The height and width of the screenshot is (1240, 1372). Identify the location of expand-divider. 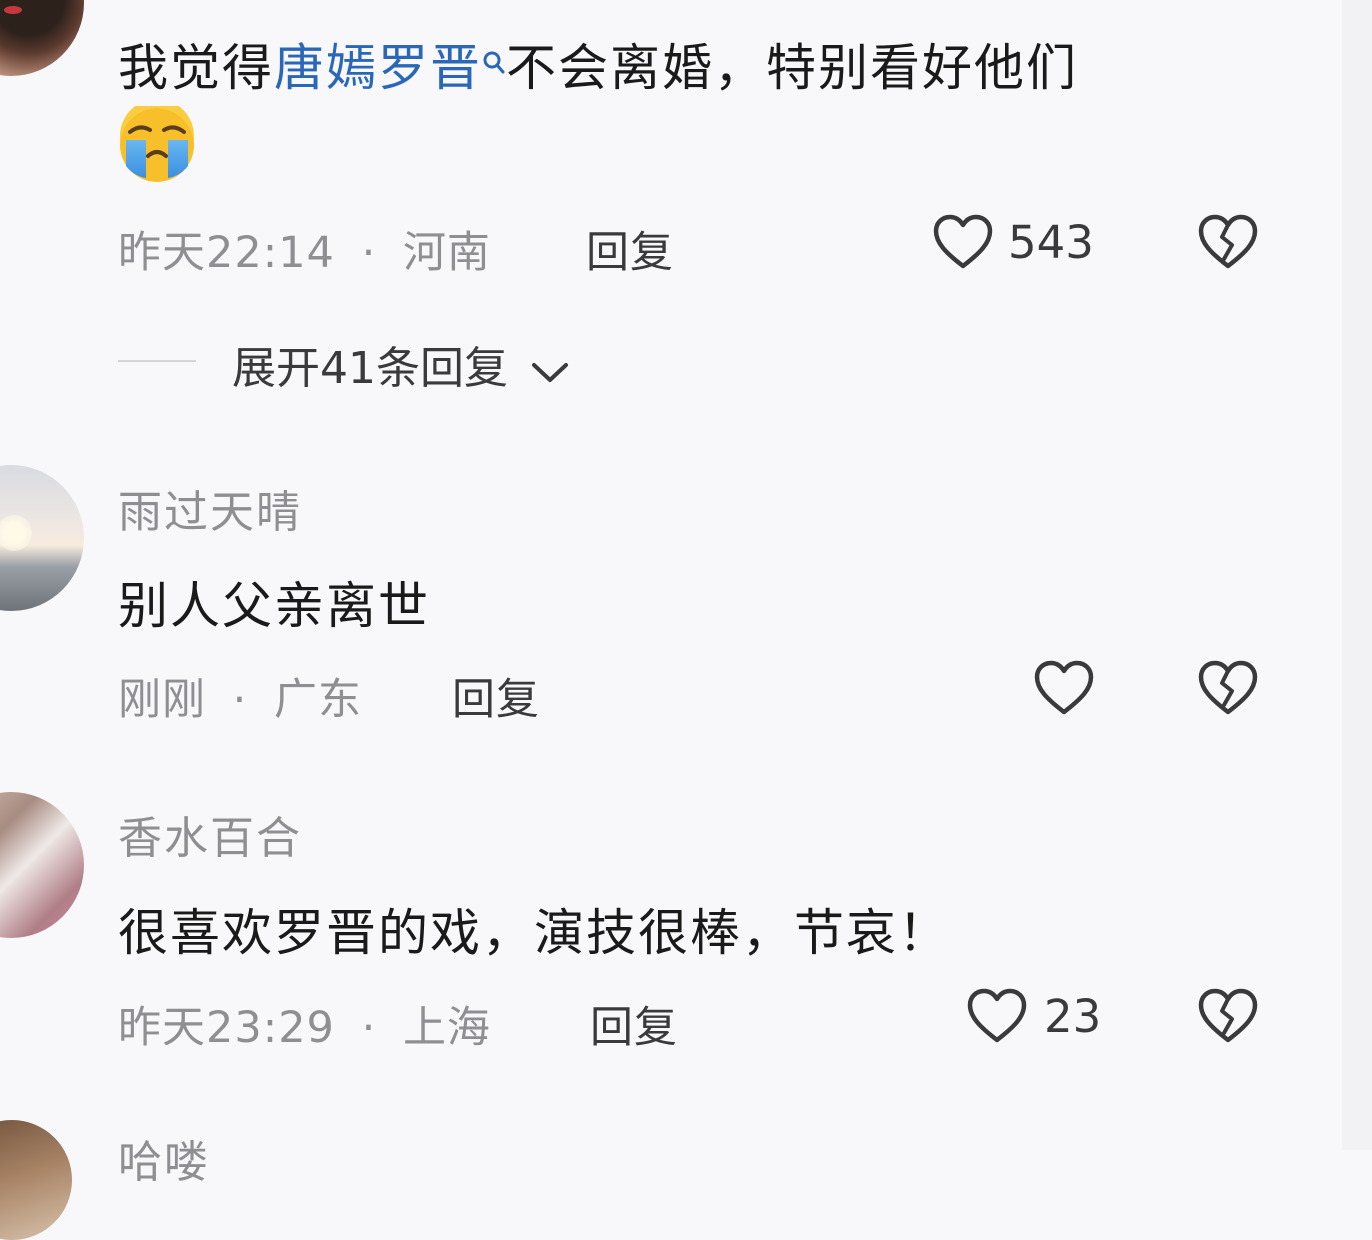
(157, 361).